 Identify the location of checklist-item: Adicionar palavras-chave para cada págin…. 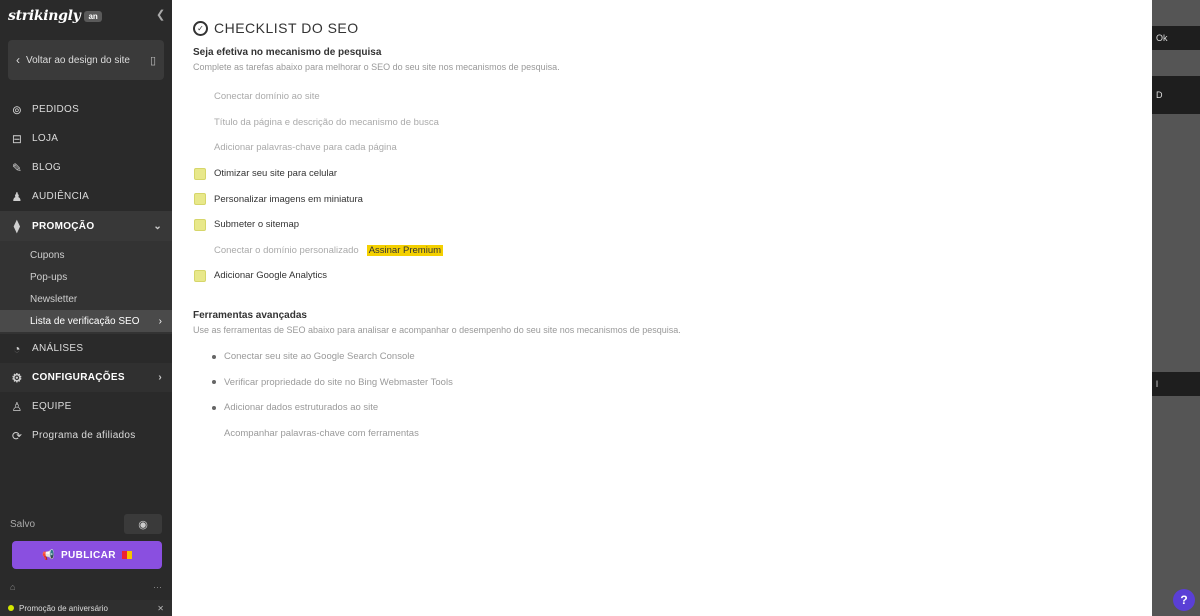
(318, 148).